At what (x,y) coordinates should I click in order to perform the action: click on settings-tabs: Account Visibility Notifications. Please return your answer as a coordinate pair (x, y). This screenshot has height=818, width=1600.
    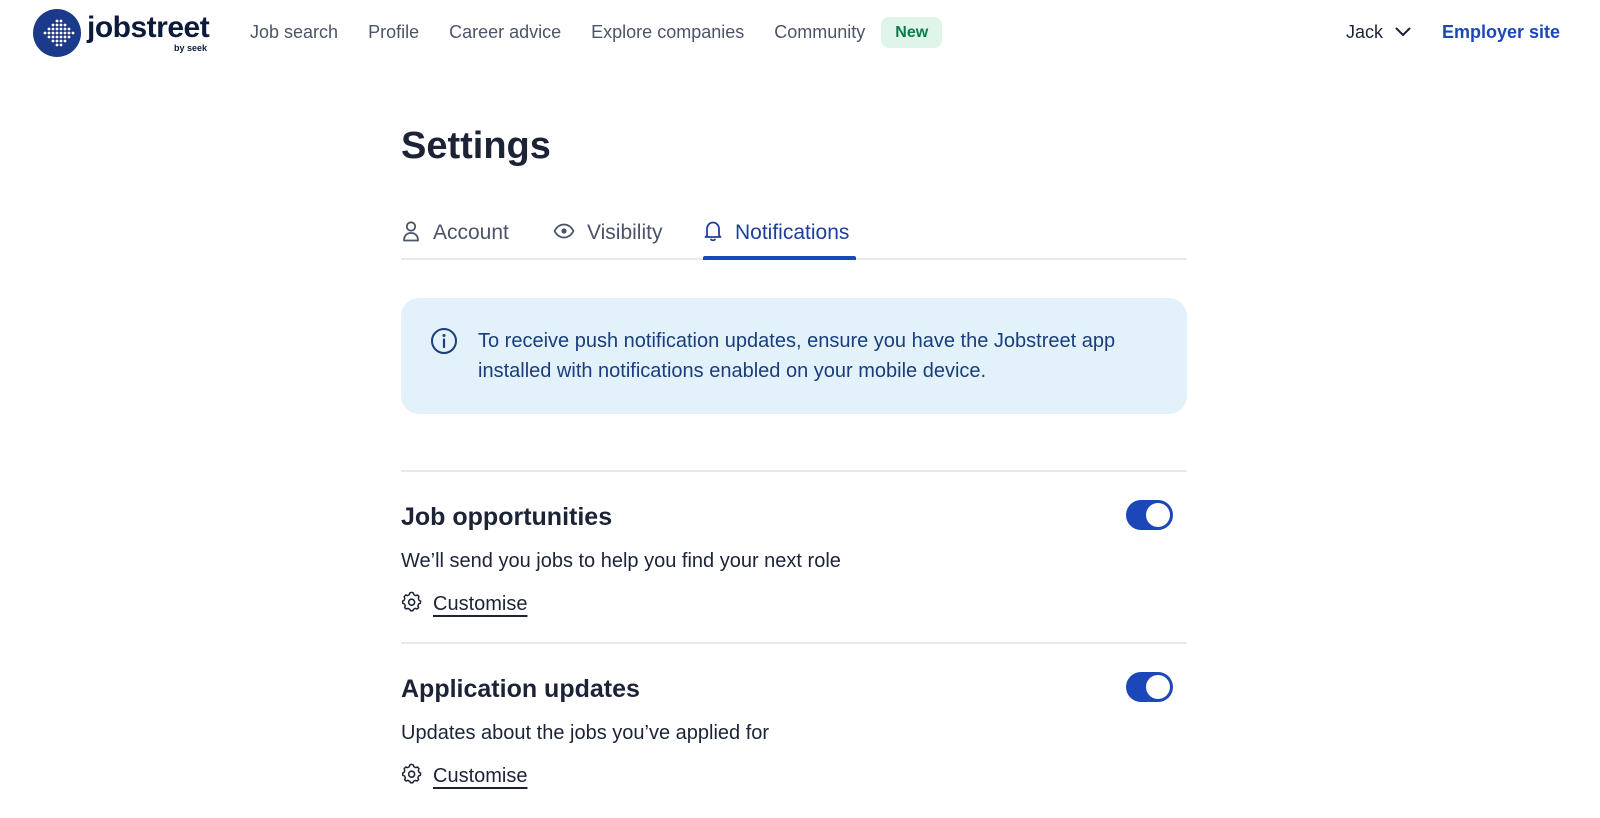
    Looking at the image, I should click on (794, 233).